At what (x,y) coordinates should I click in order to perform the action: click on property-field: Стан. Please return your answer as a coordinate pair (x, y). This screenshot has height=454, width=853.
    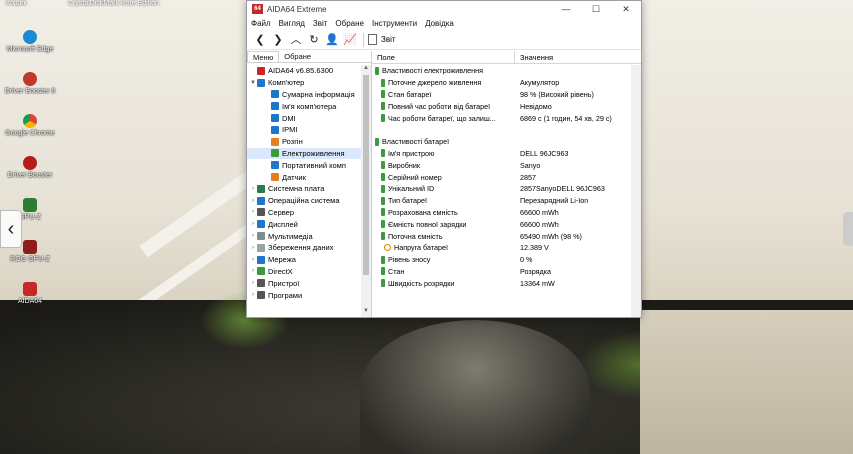
    Looking at the image, I should click on (396, 271).